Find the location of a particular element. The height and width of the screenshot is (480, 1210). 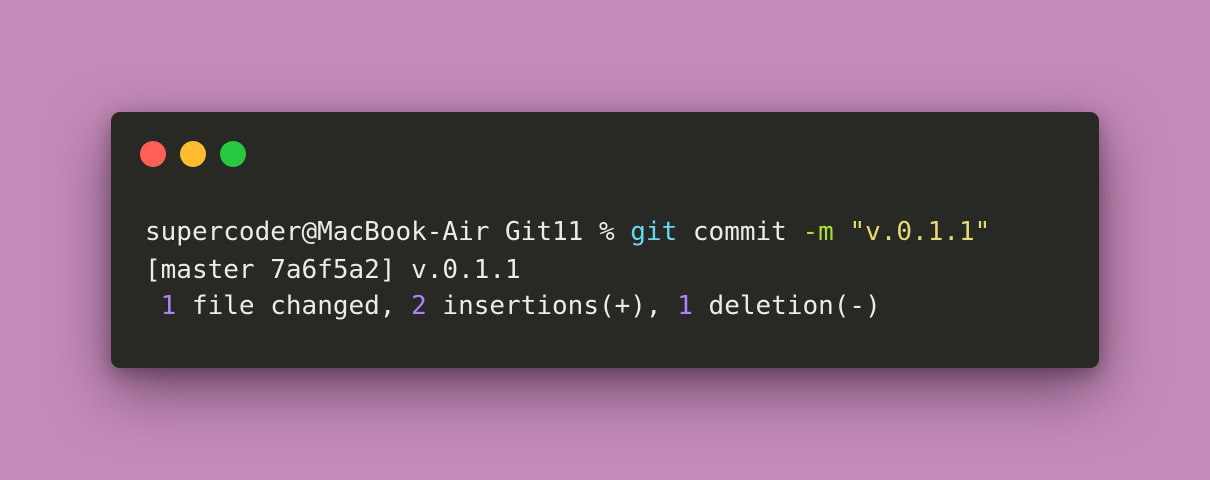

commit-summary: [master 7a6f5a2] v.0.1.1 is located at coordinates (333, 270).